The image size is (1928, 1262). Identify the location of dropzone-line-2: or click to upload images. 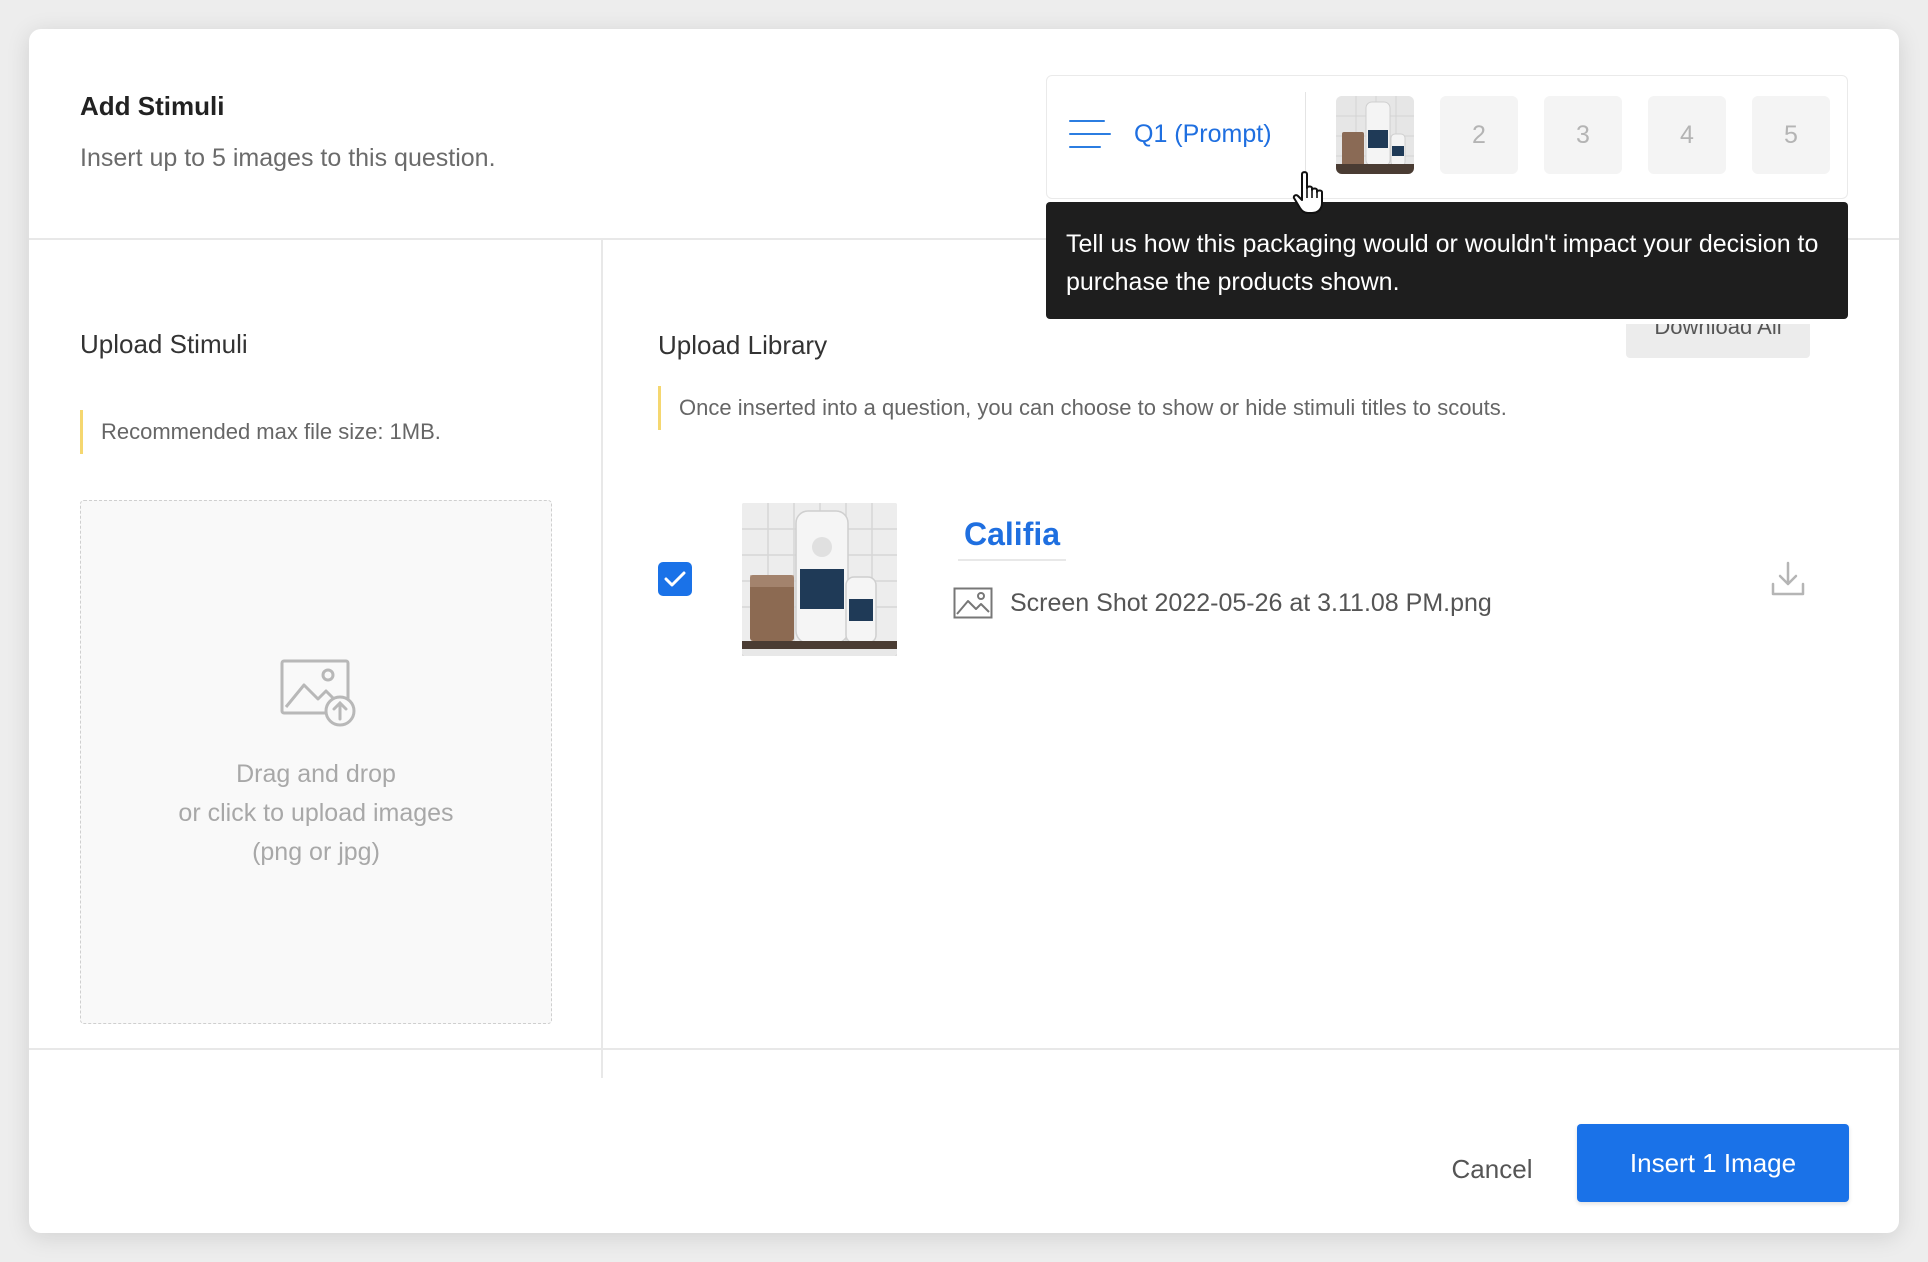
(316, 813).